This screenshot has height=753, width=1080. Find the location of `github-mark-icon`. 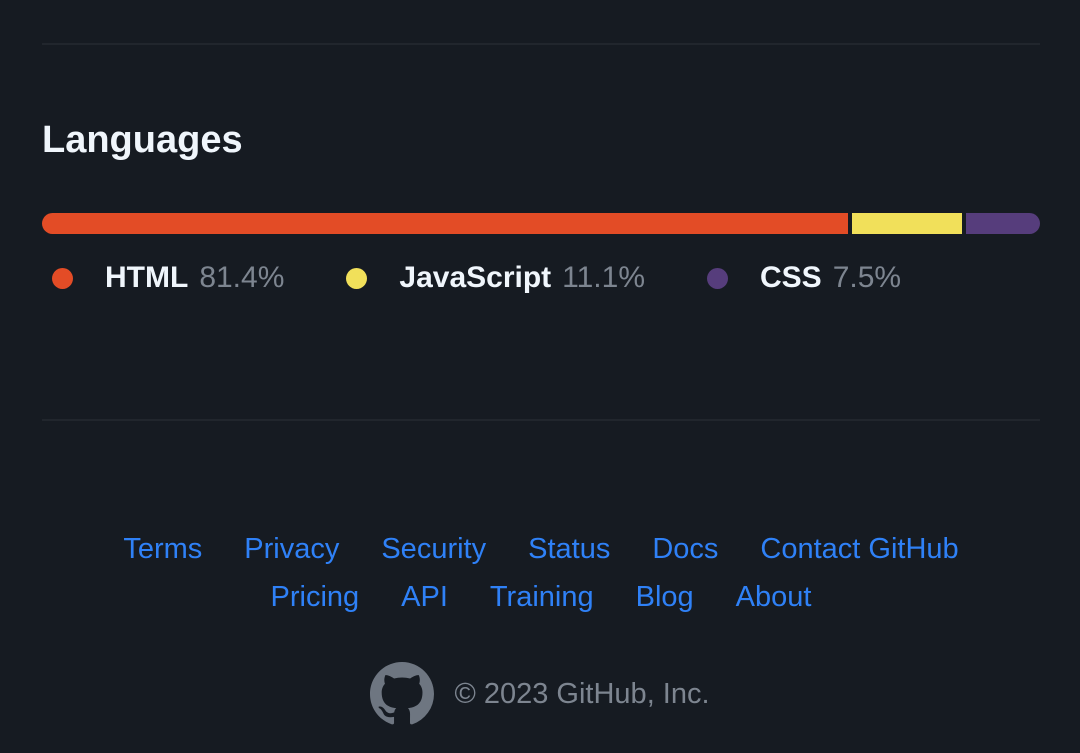

github-mark-icon is located at coordinates (402, 694).